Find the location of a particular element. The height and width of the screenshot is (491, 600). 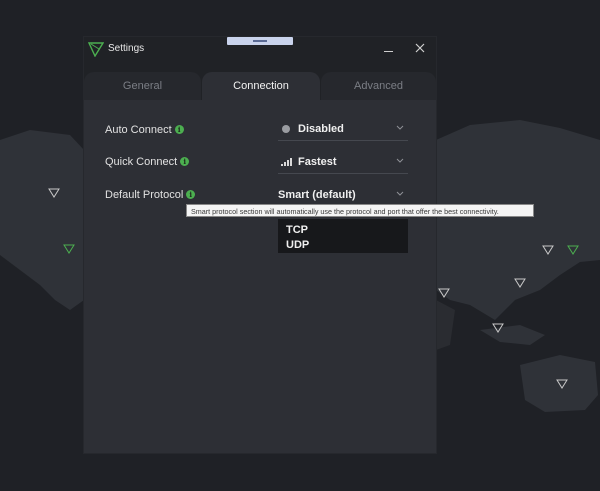

signal-bars-icon is located at coordinates (286, 162).